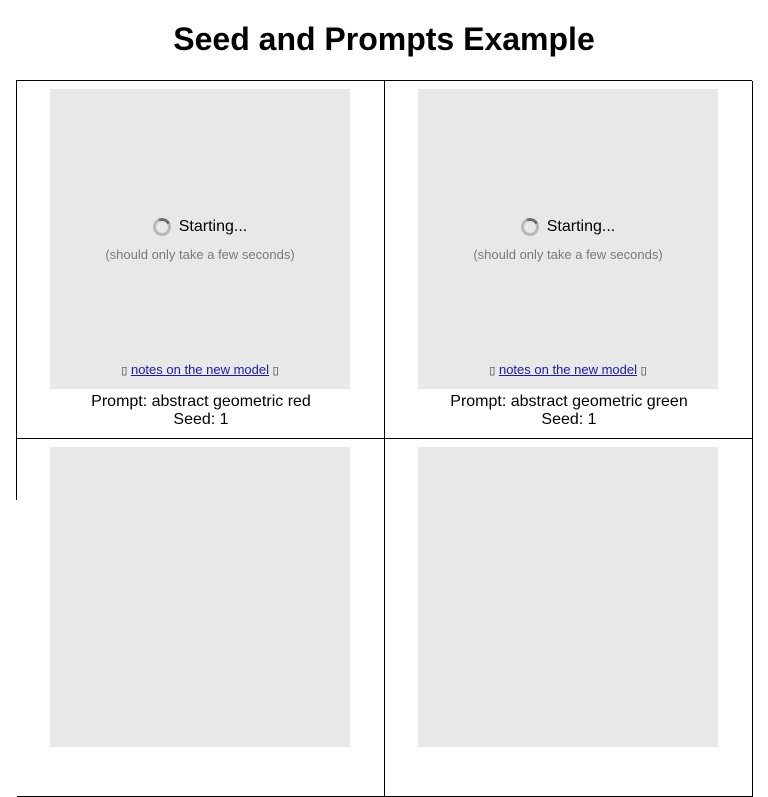  I want to click on prompt-label: Prompt: abstract geometric green, so click(569, 401).